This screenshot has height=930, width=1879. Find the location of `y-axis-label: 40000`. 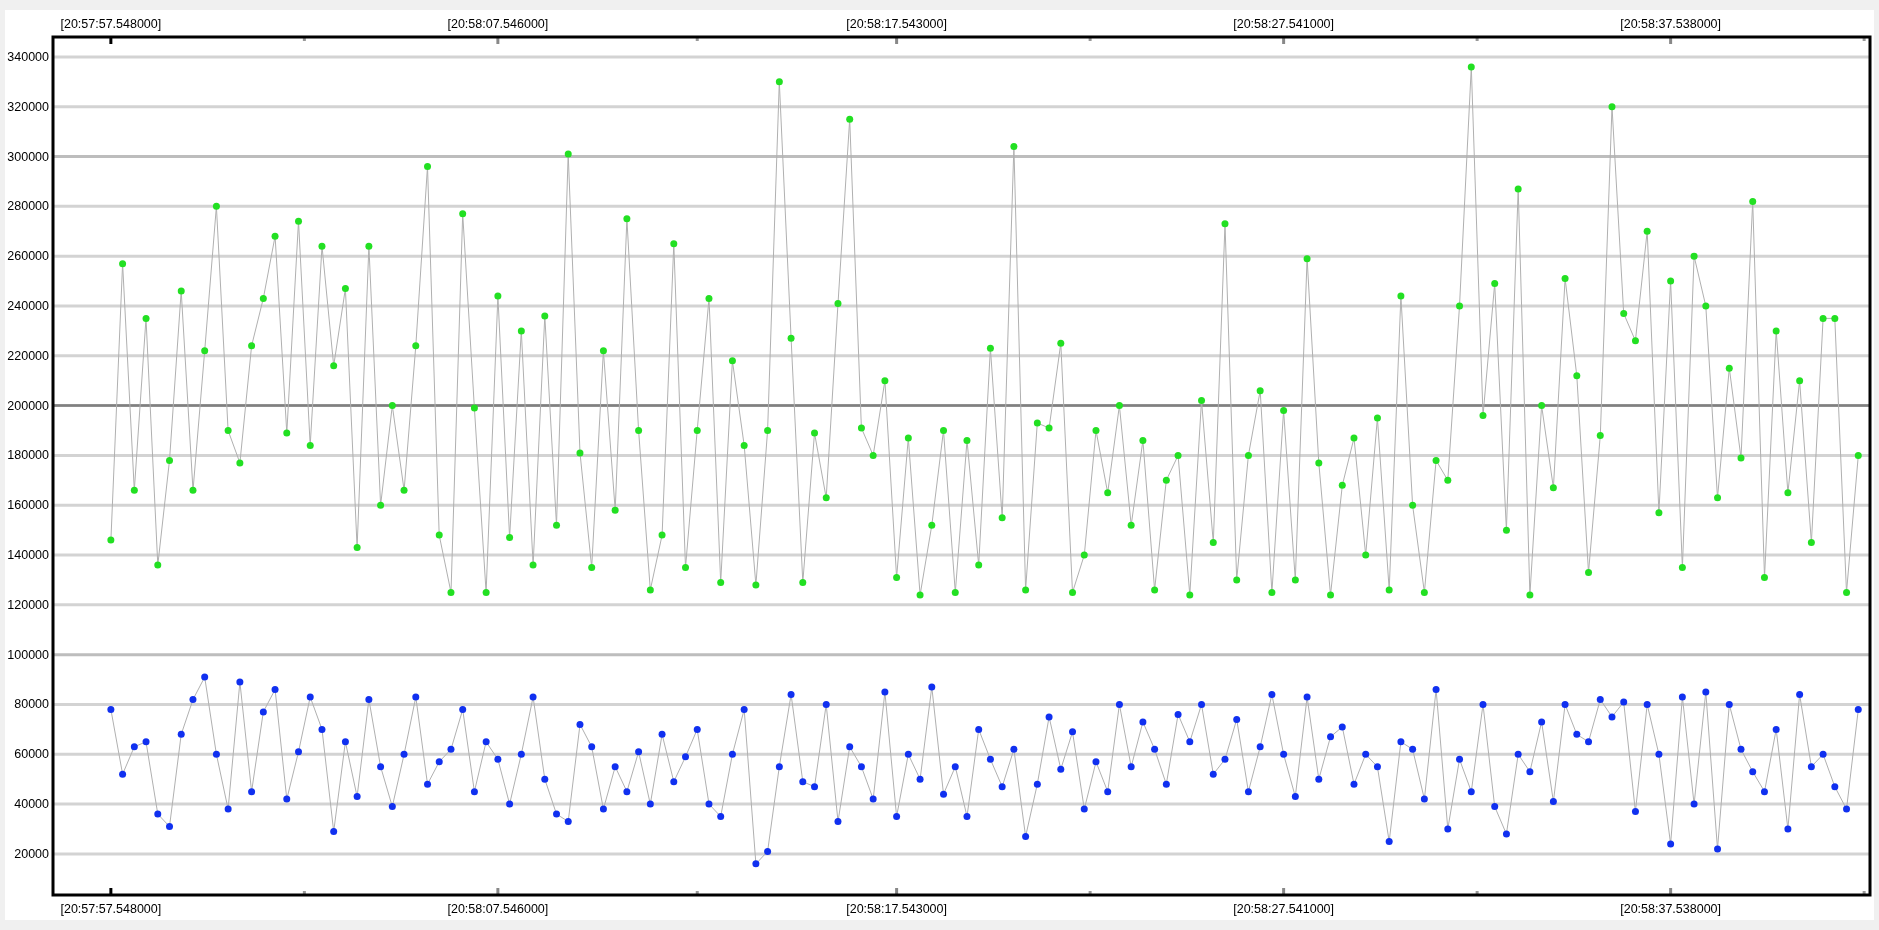

y-axis-label: 40000 is located at coordinates (31, 804).